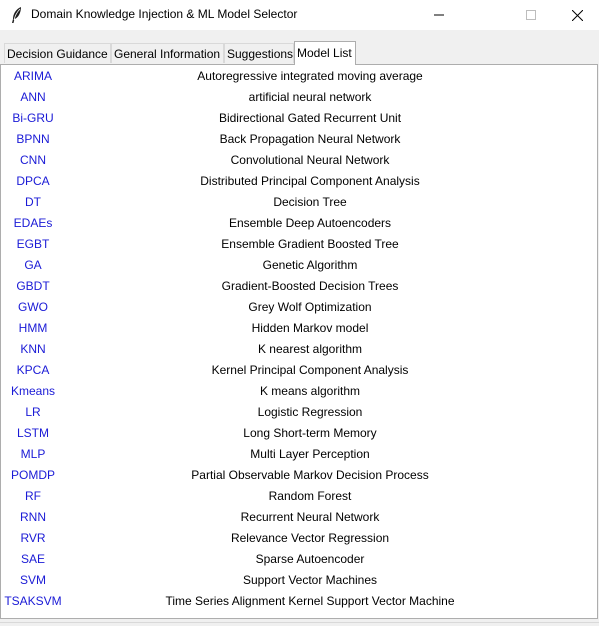 This screenshot has height=626, width=599. What do you see at coordinates (310, 391) in the screenshot?
I see `model-full-name: K means algorithm` at bounding box center [310, 391].